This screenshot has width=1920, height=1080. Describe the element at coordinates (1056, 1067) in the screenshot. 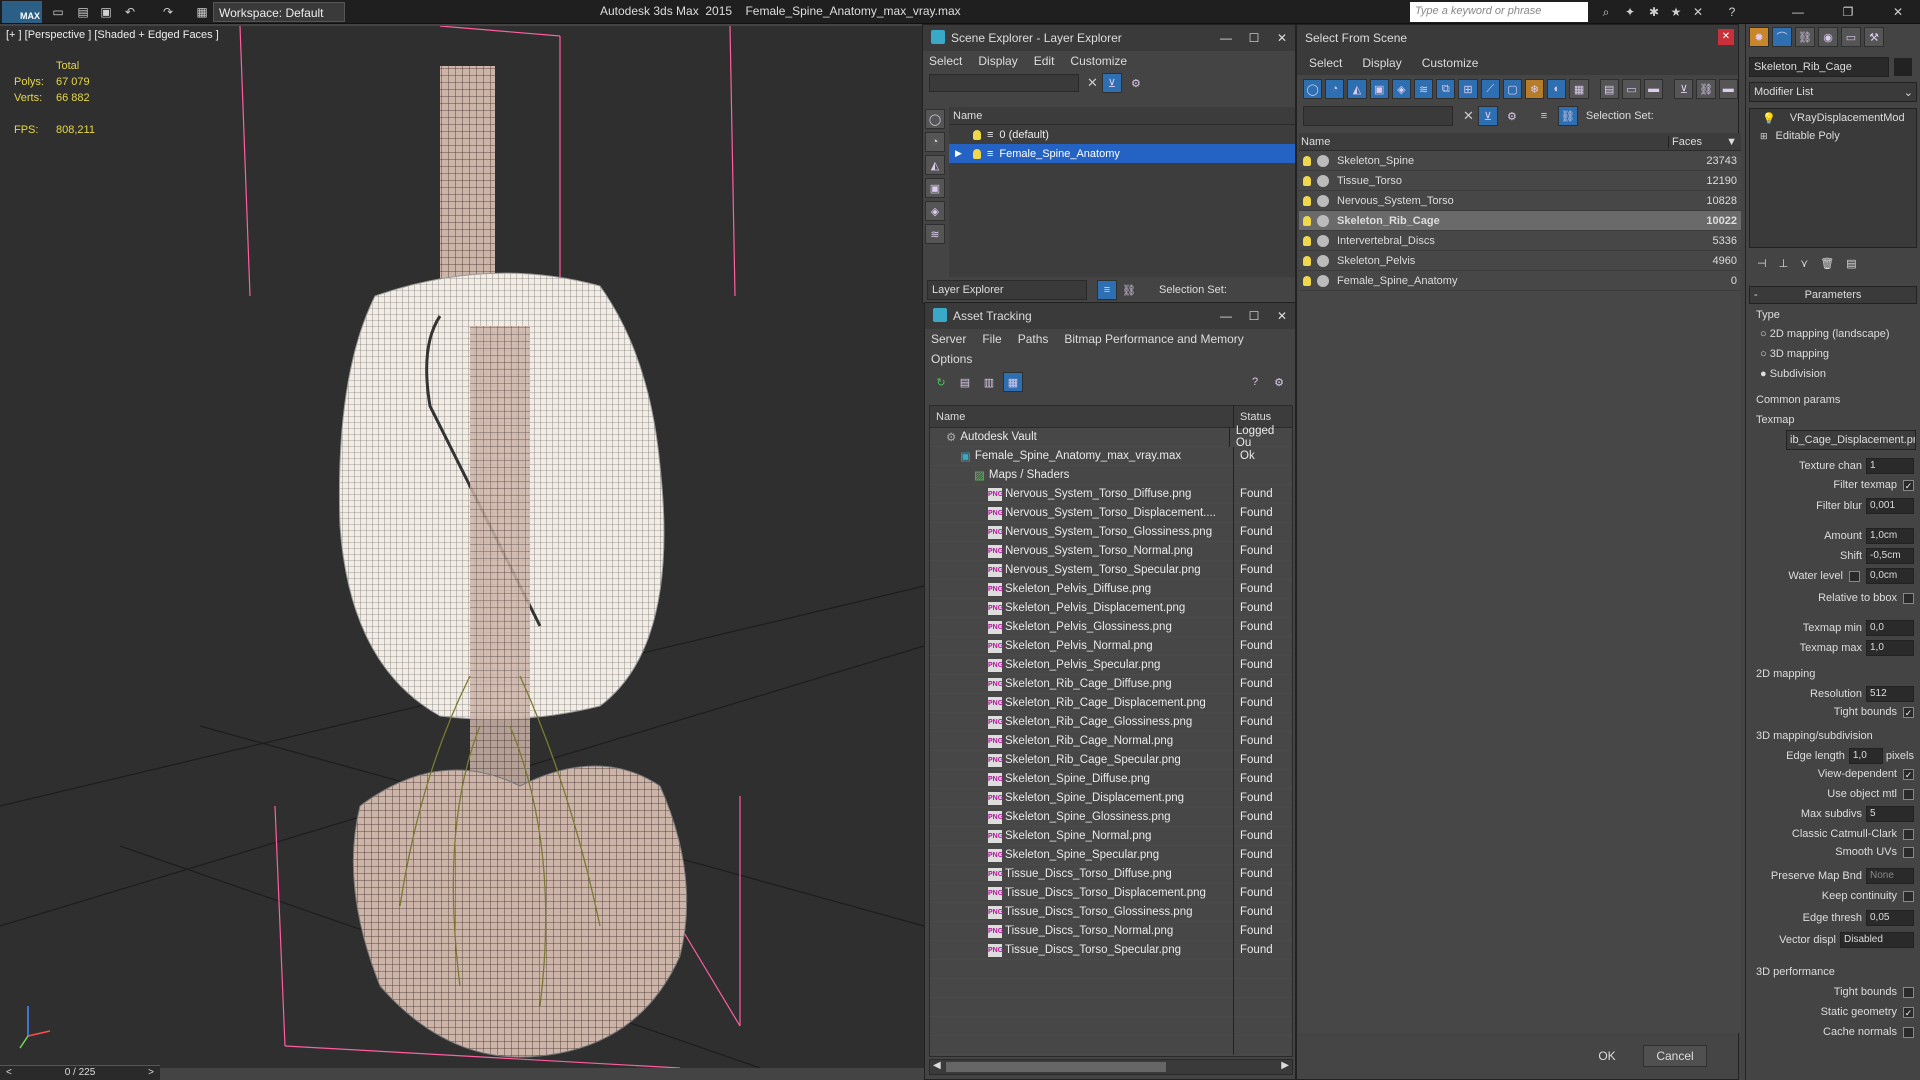

I see `scrollbar-thumb` at that location.